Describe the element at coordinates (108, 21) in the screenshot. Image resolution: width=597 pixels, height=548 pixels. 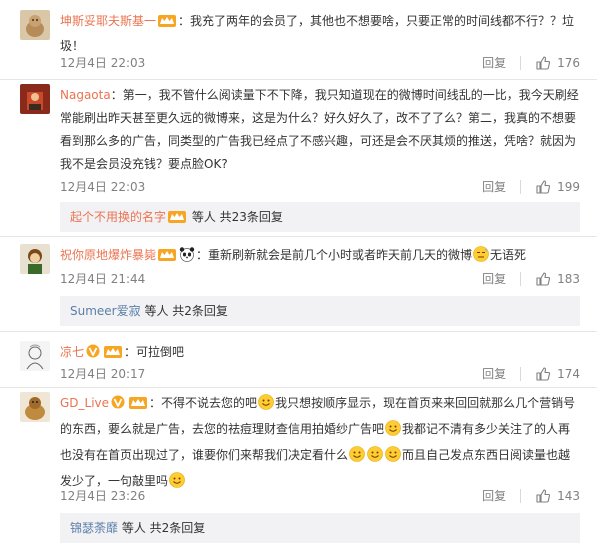
I see `username-link: 坤斯妥耶夫斯基一` at that location.